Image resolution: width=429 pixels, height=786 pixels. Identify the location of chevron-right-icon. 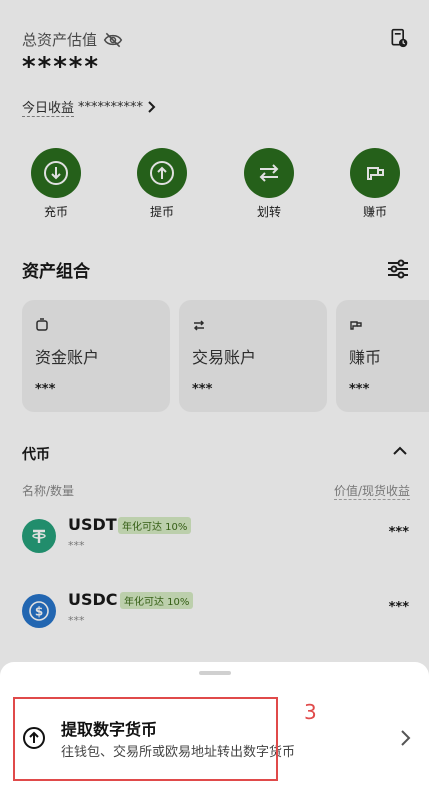
(406, 738).